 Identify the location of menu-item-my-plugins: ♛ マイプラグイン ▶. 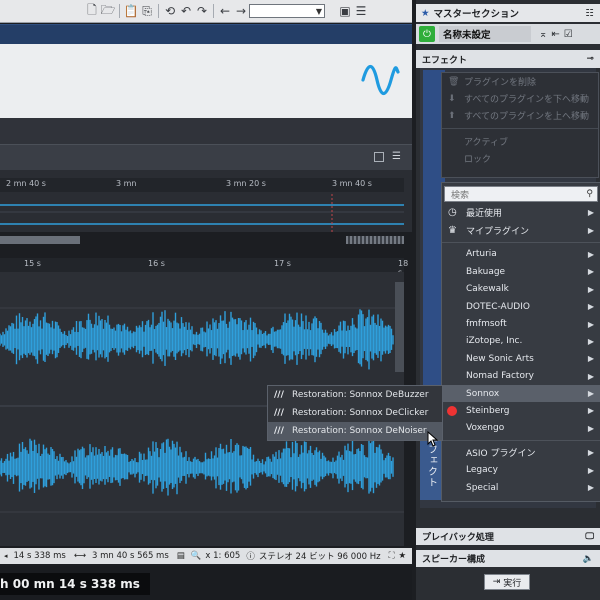
(521, 229).